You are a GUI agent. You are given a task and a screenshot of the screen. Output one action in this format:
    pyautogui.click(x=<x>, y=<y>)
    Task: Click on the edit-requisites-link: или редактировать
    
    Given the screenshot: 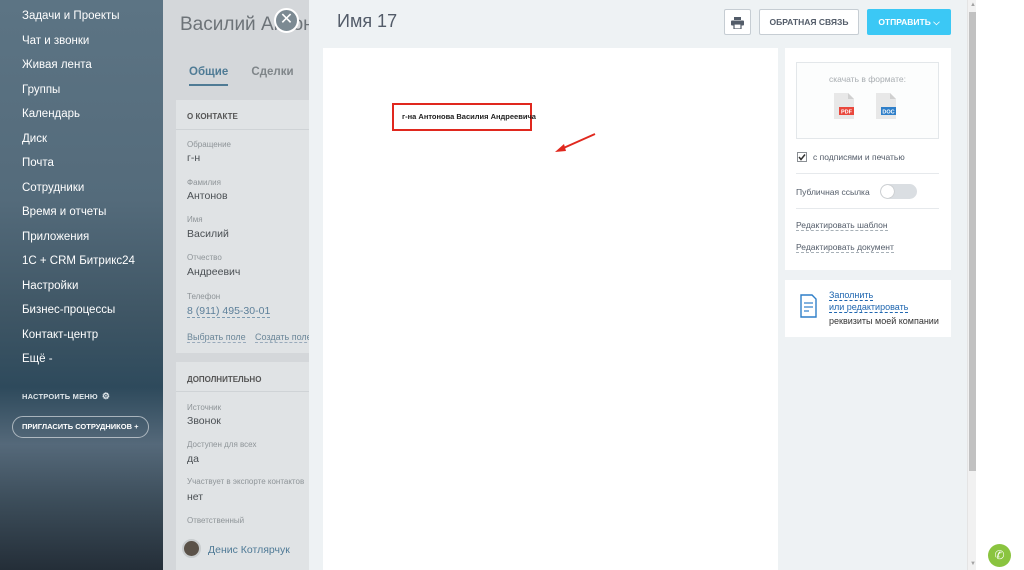 What is the action you would take?
    pyautogui.click(x=869, y=307)
    